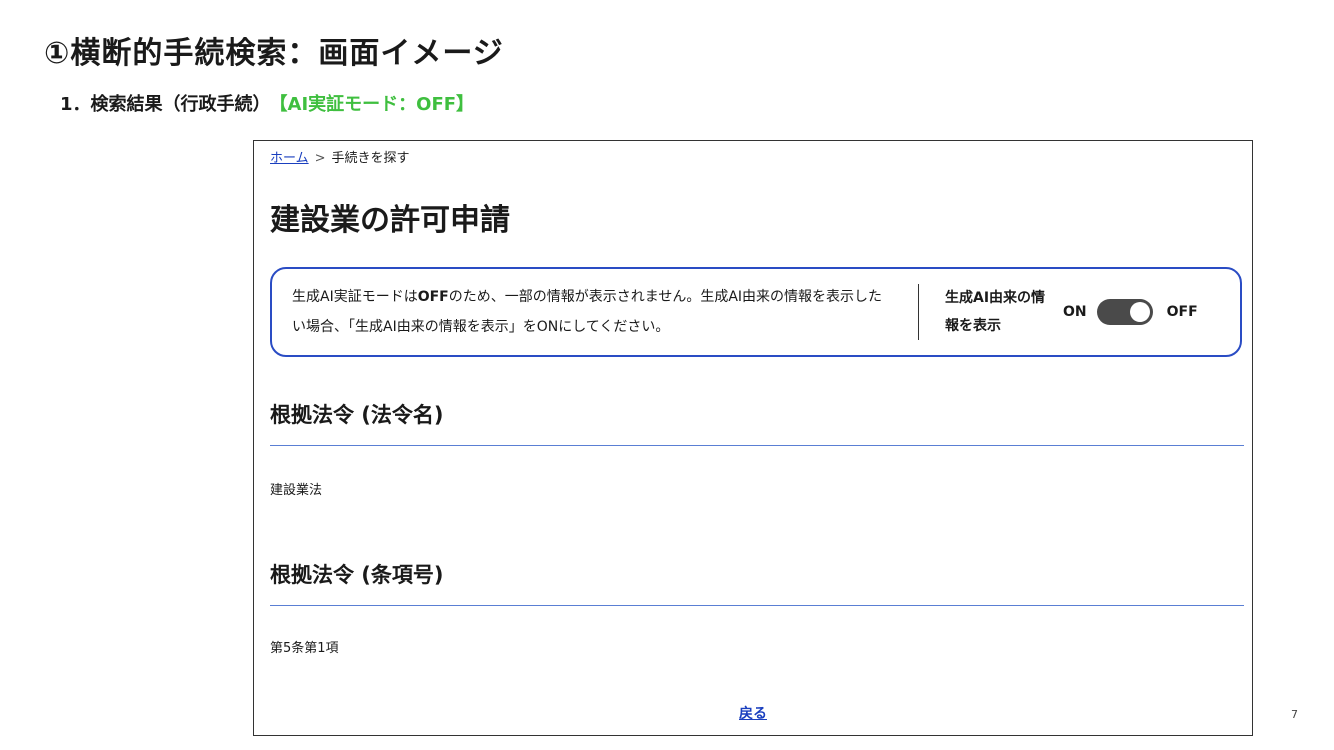 The width and height of the screenshot is (1334, 750). What do you see at coordinates (1182, 312) in the screenshot?
I see `toggle-off-label: OFF` at bounding box center [1182, 312].